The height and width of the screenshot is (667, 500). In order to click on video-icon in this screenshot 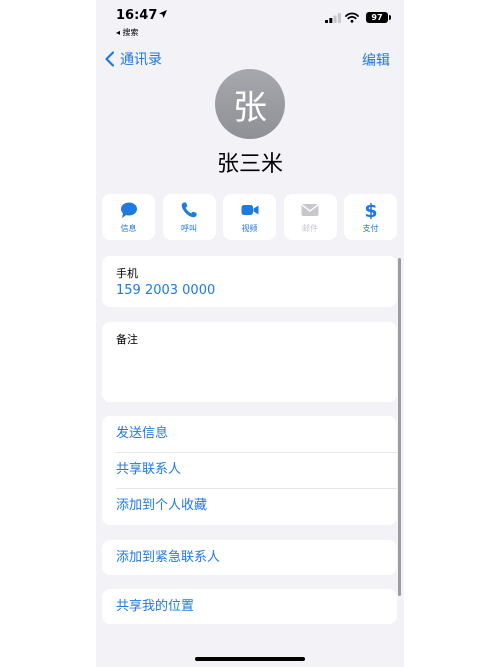, I will do `click(249, 209)`.